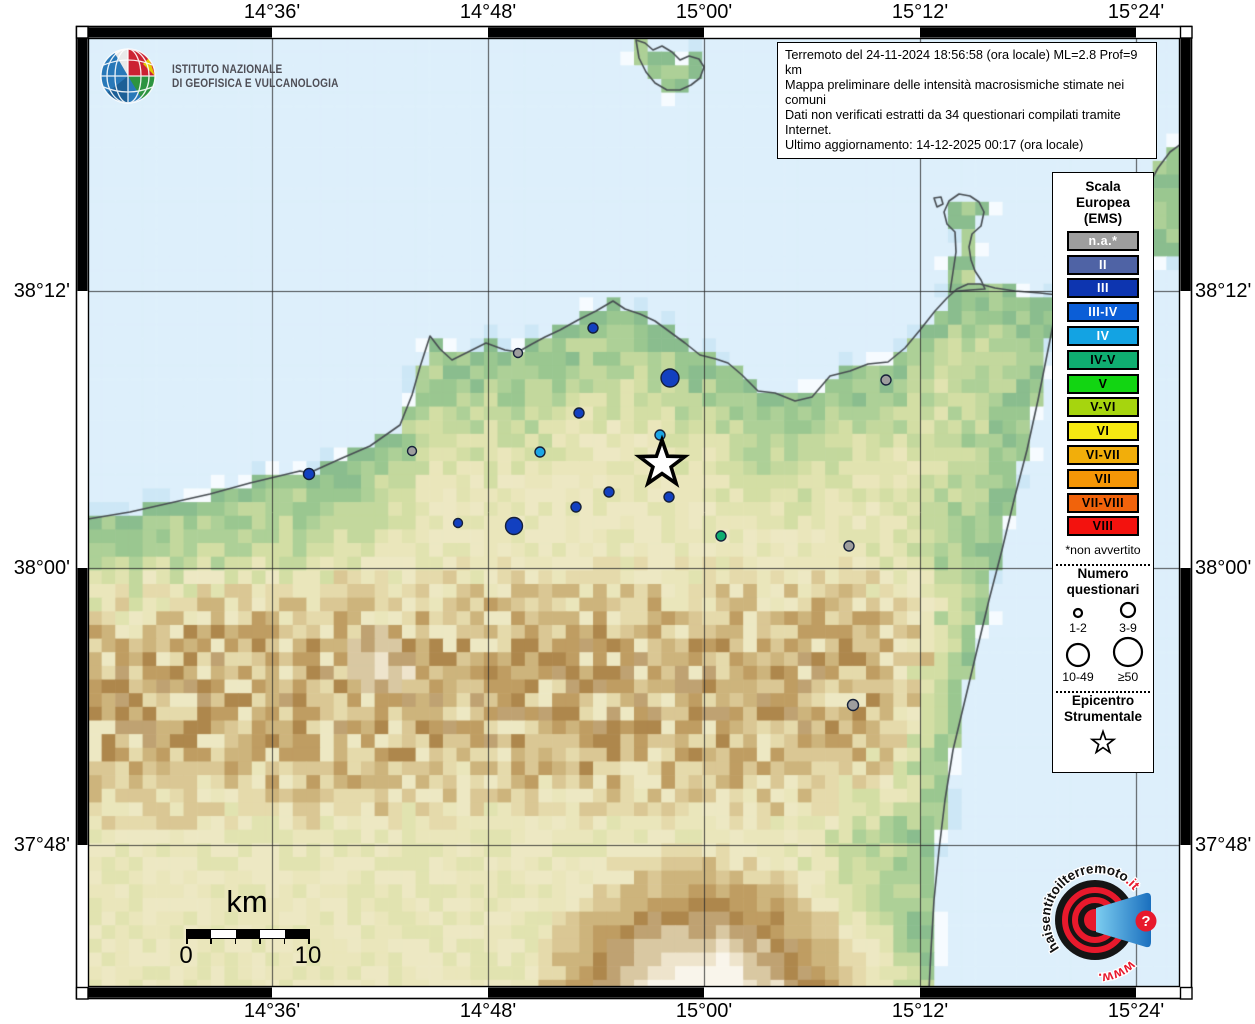  I want to click on scale-bar, so click(248, 934).